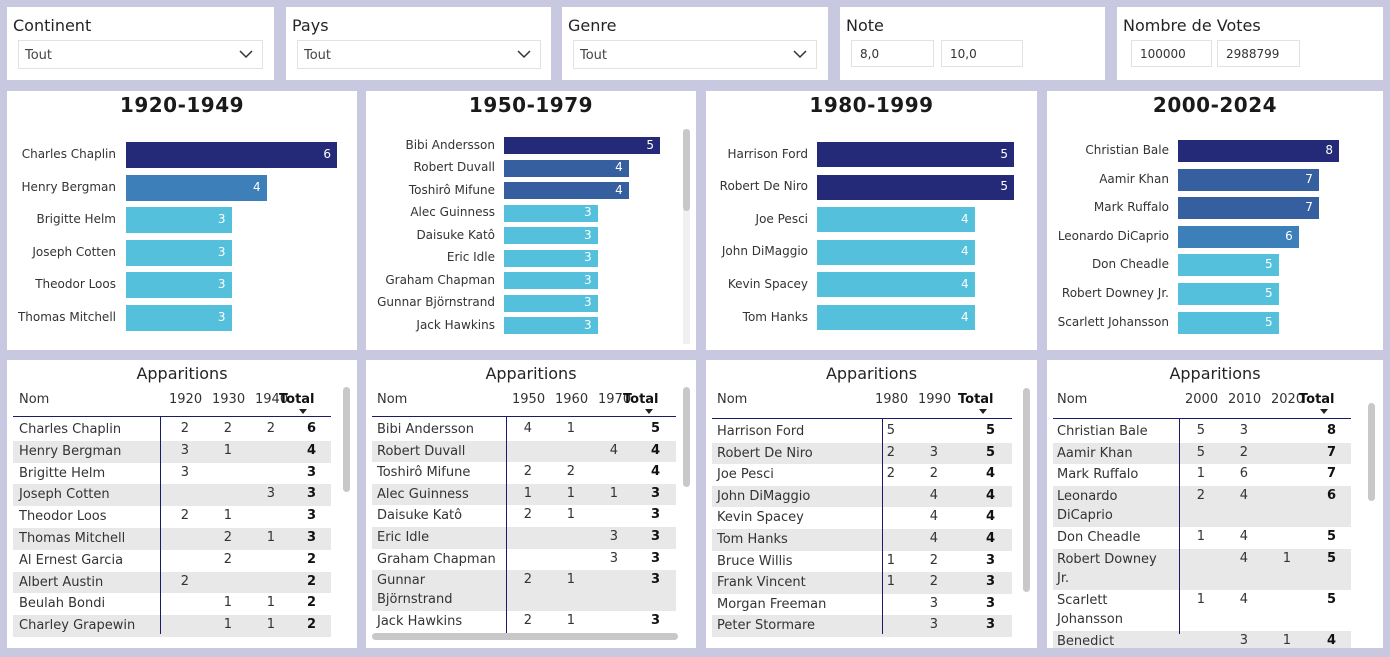  What do you see at coordinates (1086, 641) in the screenshot?
I see `table-cell-name: Benedict Cumberbatch` at bounding box center [1086, 641].